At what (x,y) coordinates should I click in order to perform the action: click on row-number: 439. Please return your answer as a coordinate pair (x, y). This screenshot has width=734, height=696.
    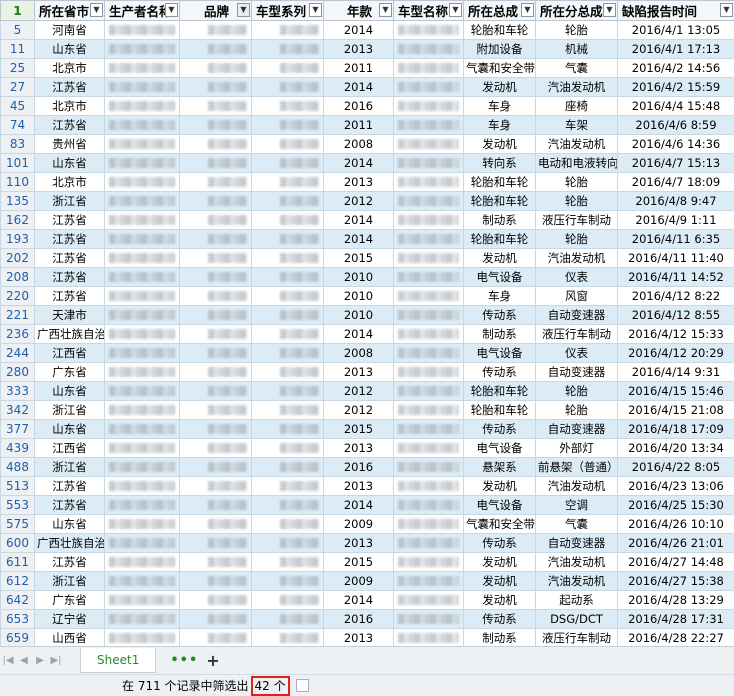
    Looking at the image, I should click on (17, 448).